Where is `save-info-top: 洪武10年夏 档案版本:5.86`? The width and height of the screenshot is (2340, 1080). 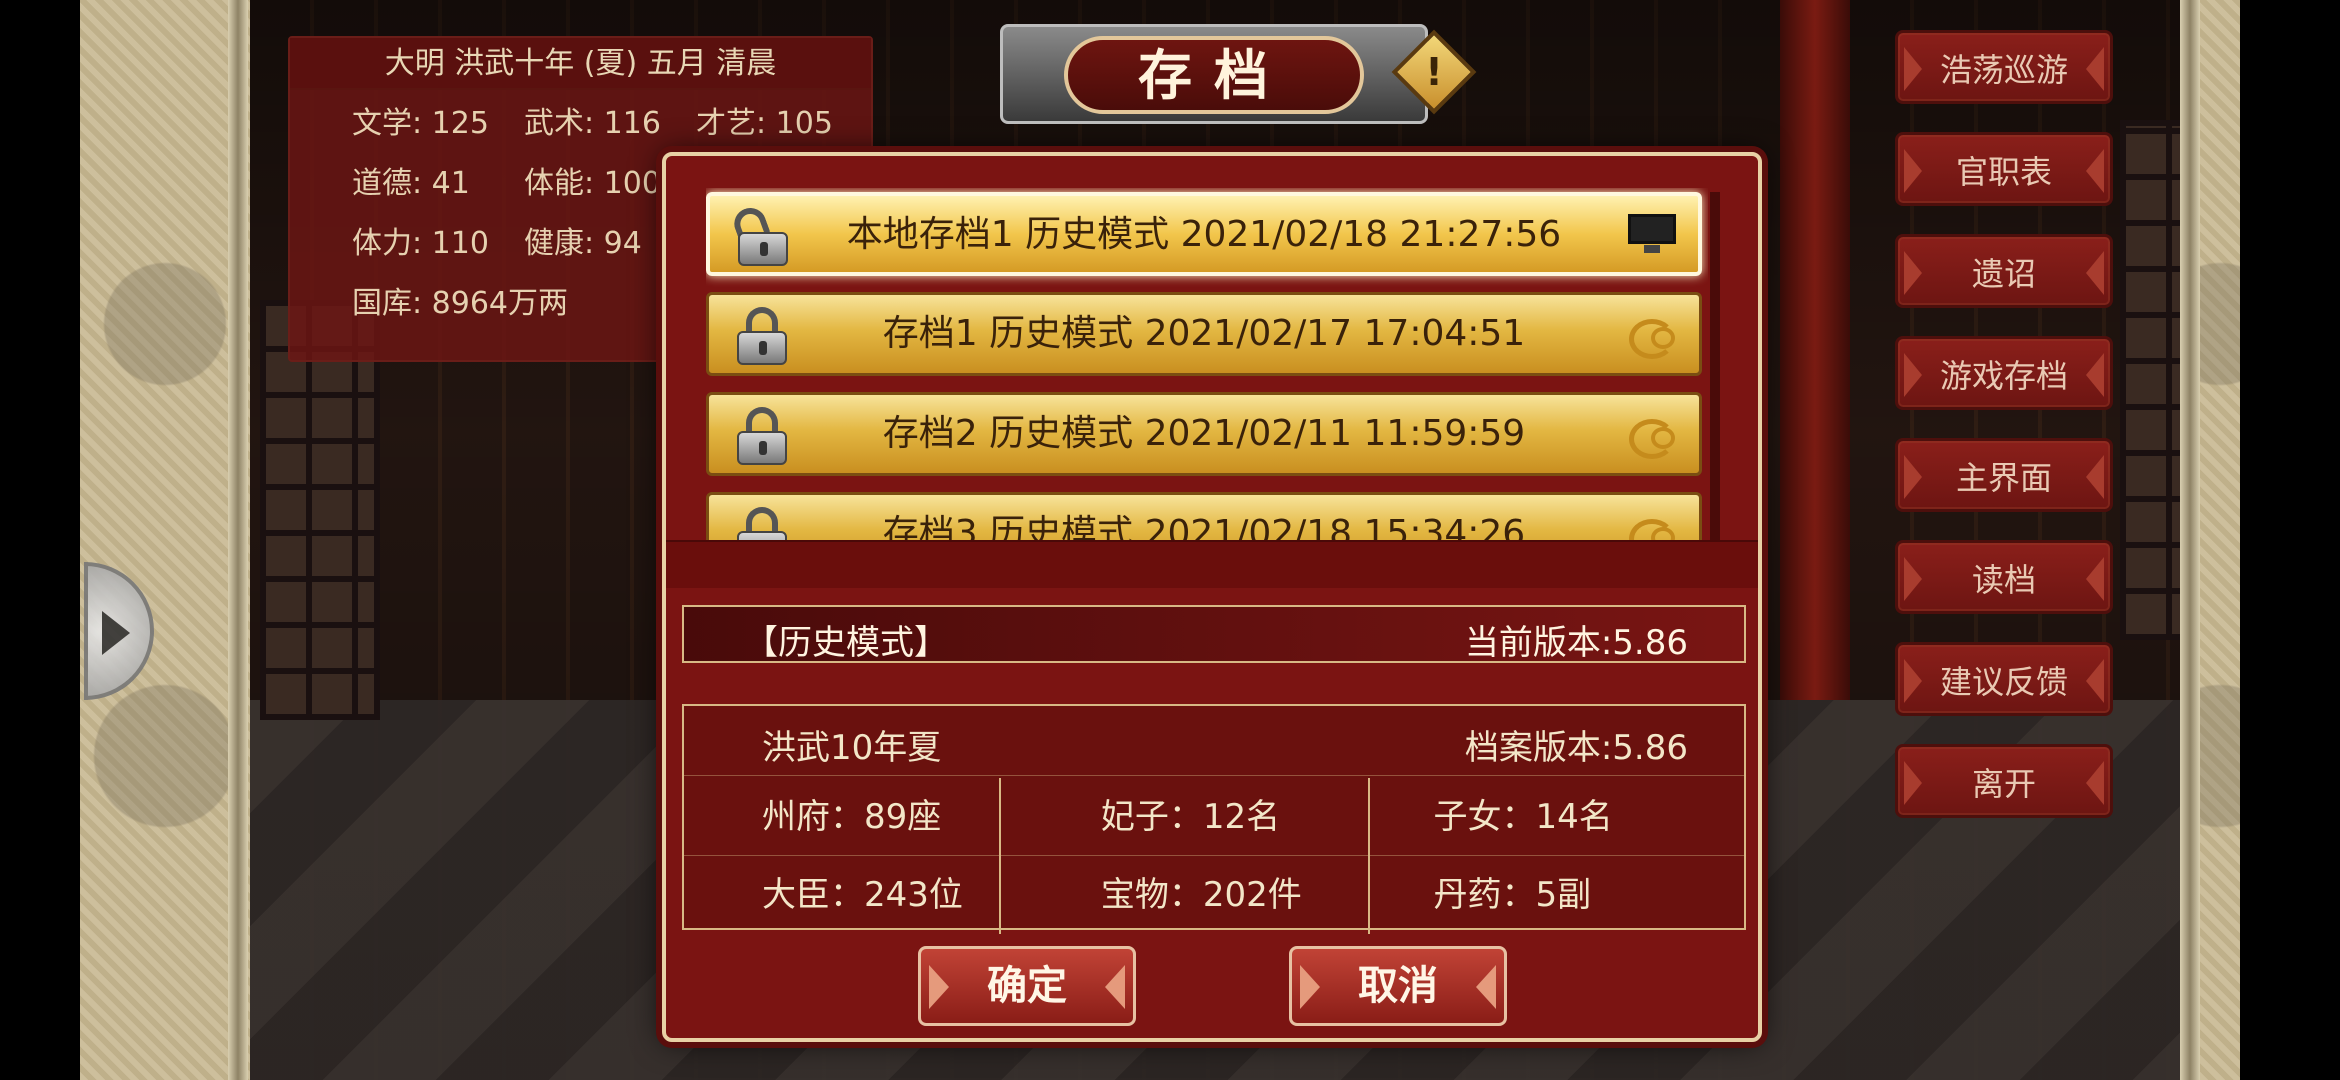
save-info-top: 洪武10年夏 档案版本:5.86 is located at coordinates (1214, 741).